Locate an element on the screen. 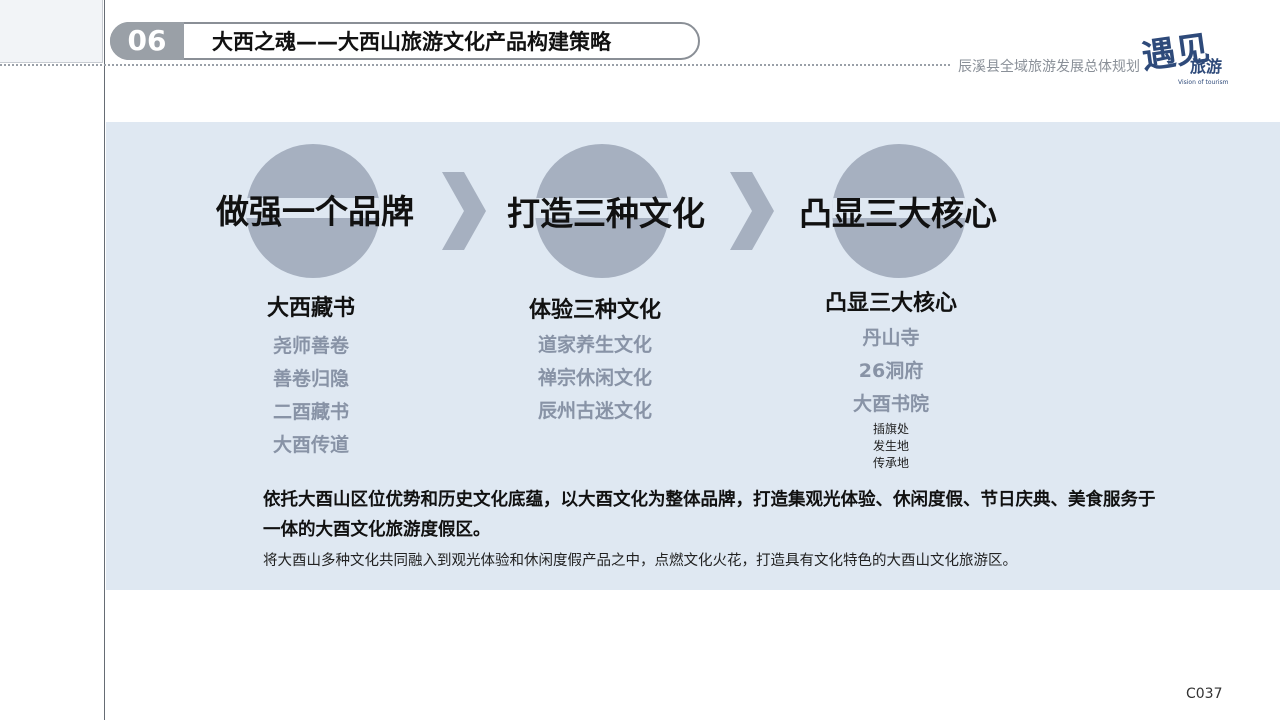 The width and height of the screenshot is (1280, 720). strategy-3-note: 插旗处 is located at coordinates (890, 429).